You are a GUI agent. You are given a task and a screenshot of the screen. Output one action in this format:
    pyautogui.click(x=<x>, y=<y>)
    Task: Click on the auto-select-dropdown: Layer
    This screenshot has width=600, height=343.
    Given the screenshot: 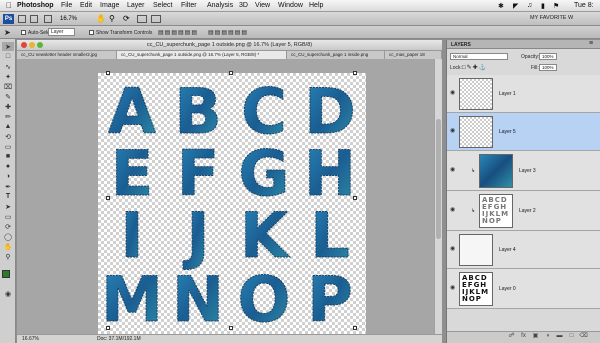 What is the action you would take?
    pyautogui.click(x=61, y=32)
    